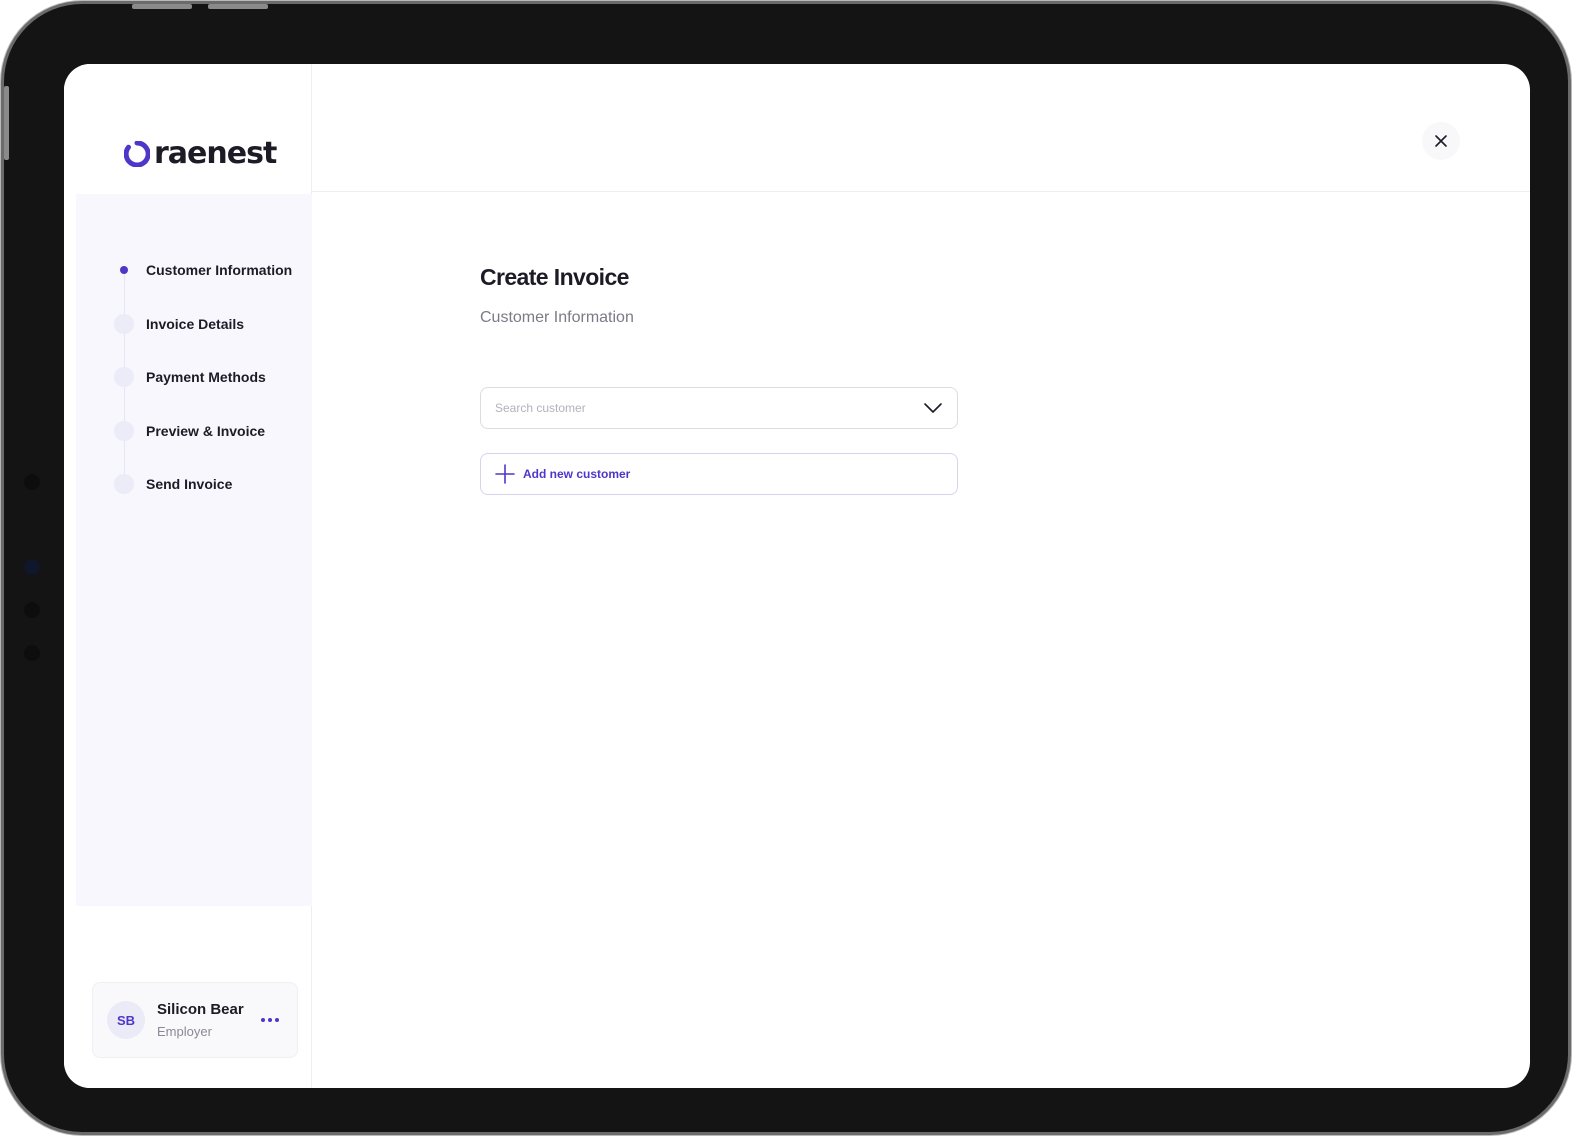  Describe the element at coordinates (577, 474) in the screenshot. I see `add-new-customer-label: Add new customer` at that location.